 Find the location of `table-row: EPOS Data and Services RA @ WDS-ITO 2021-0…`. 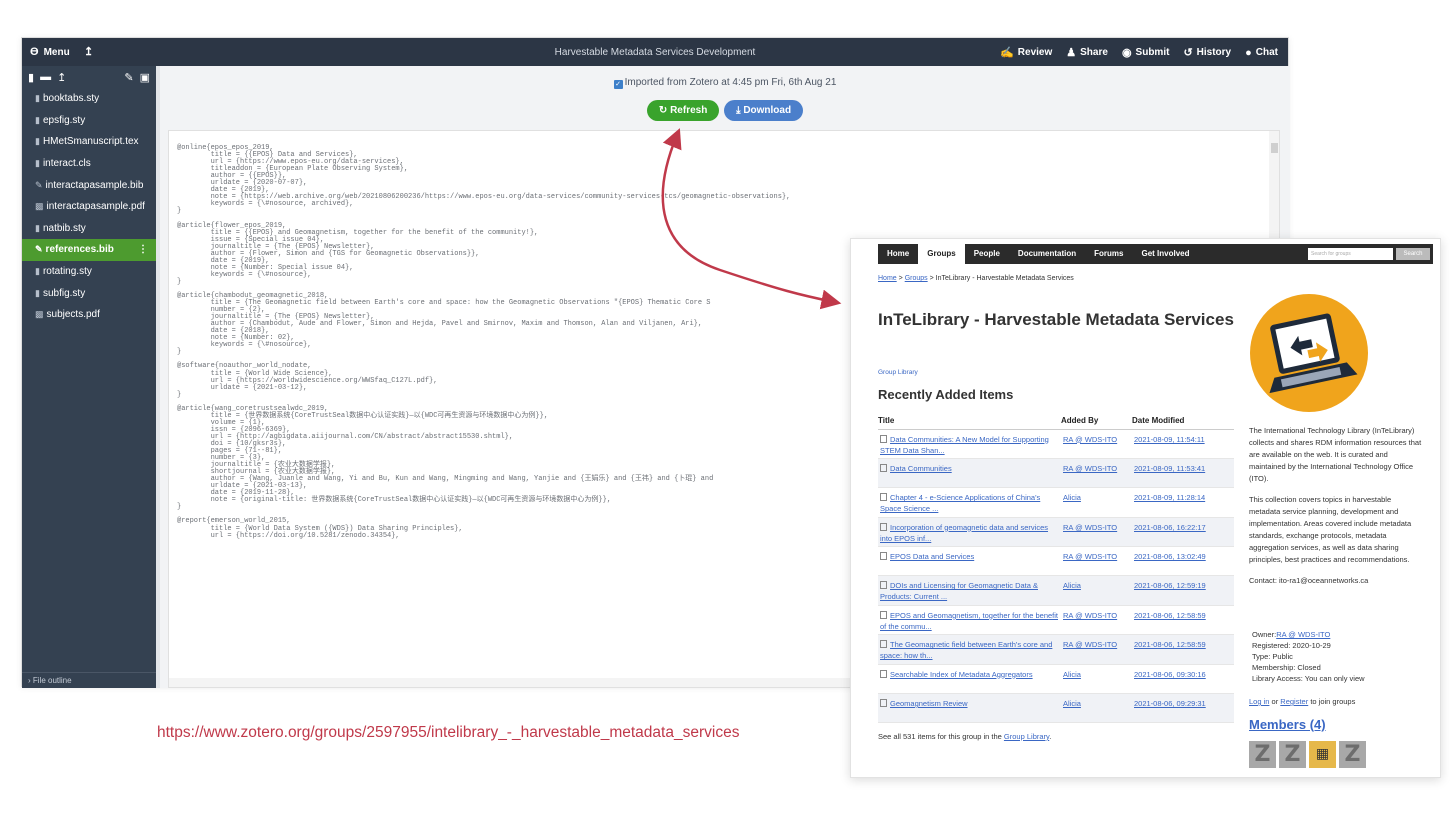

table-row: EPOS Data and Services RA @ WDS-ITO 2021-0… is located at coordinates (1056, 561).